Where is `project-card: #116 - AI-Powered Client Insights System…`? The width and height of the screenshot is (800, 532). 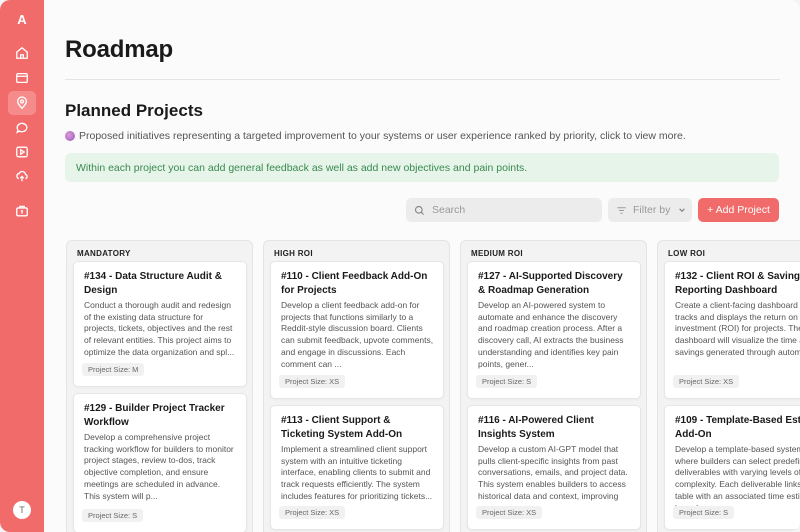
project-card: #116 - AI-Powered Client Insights System… is located at coordinates (554, 467).